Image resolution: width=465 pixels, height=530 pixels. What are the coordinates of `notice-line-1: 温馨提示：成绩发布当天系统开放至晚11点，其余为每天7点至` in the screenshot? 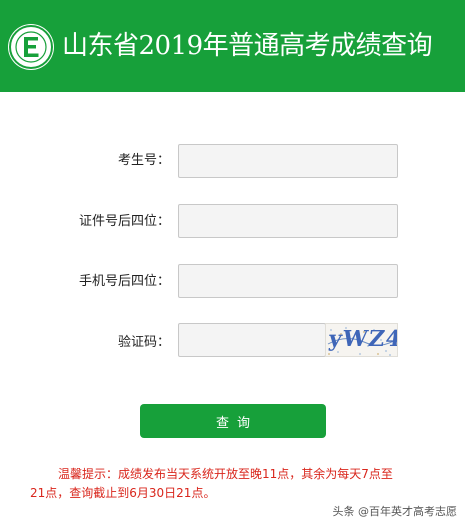 It's located at (225, 474).